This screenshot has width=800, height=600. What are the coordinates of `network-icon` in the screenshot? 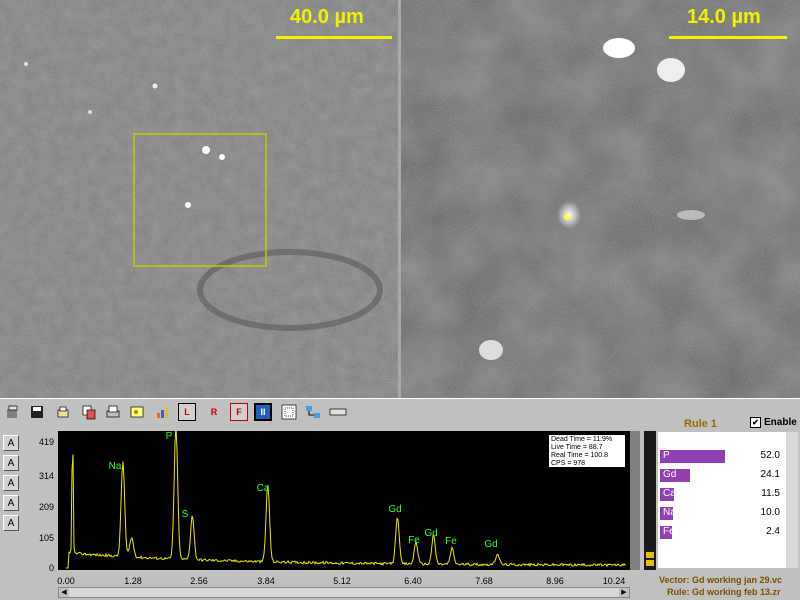 It's located at (313, 412).